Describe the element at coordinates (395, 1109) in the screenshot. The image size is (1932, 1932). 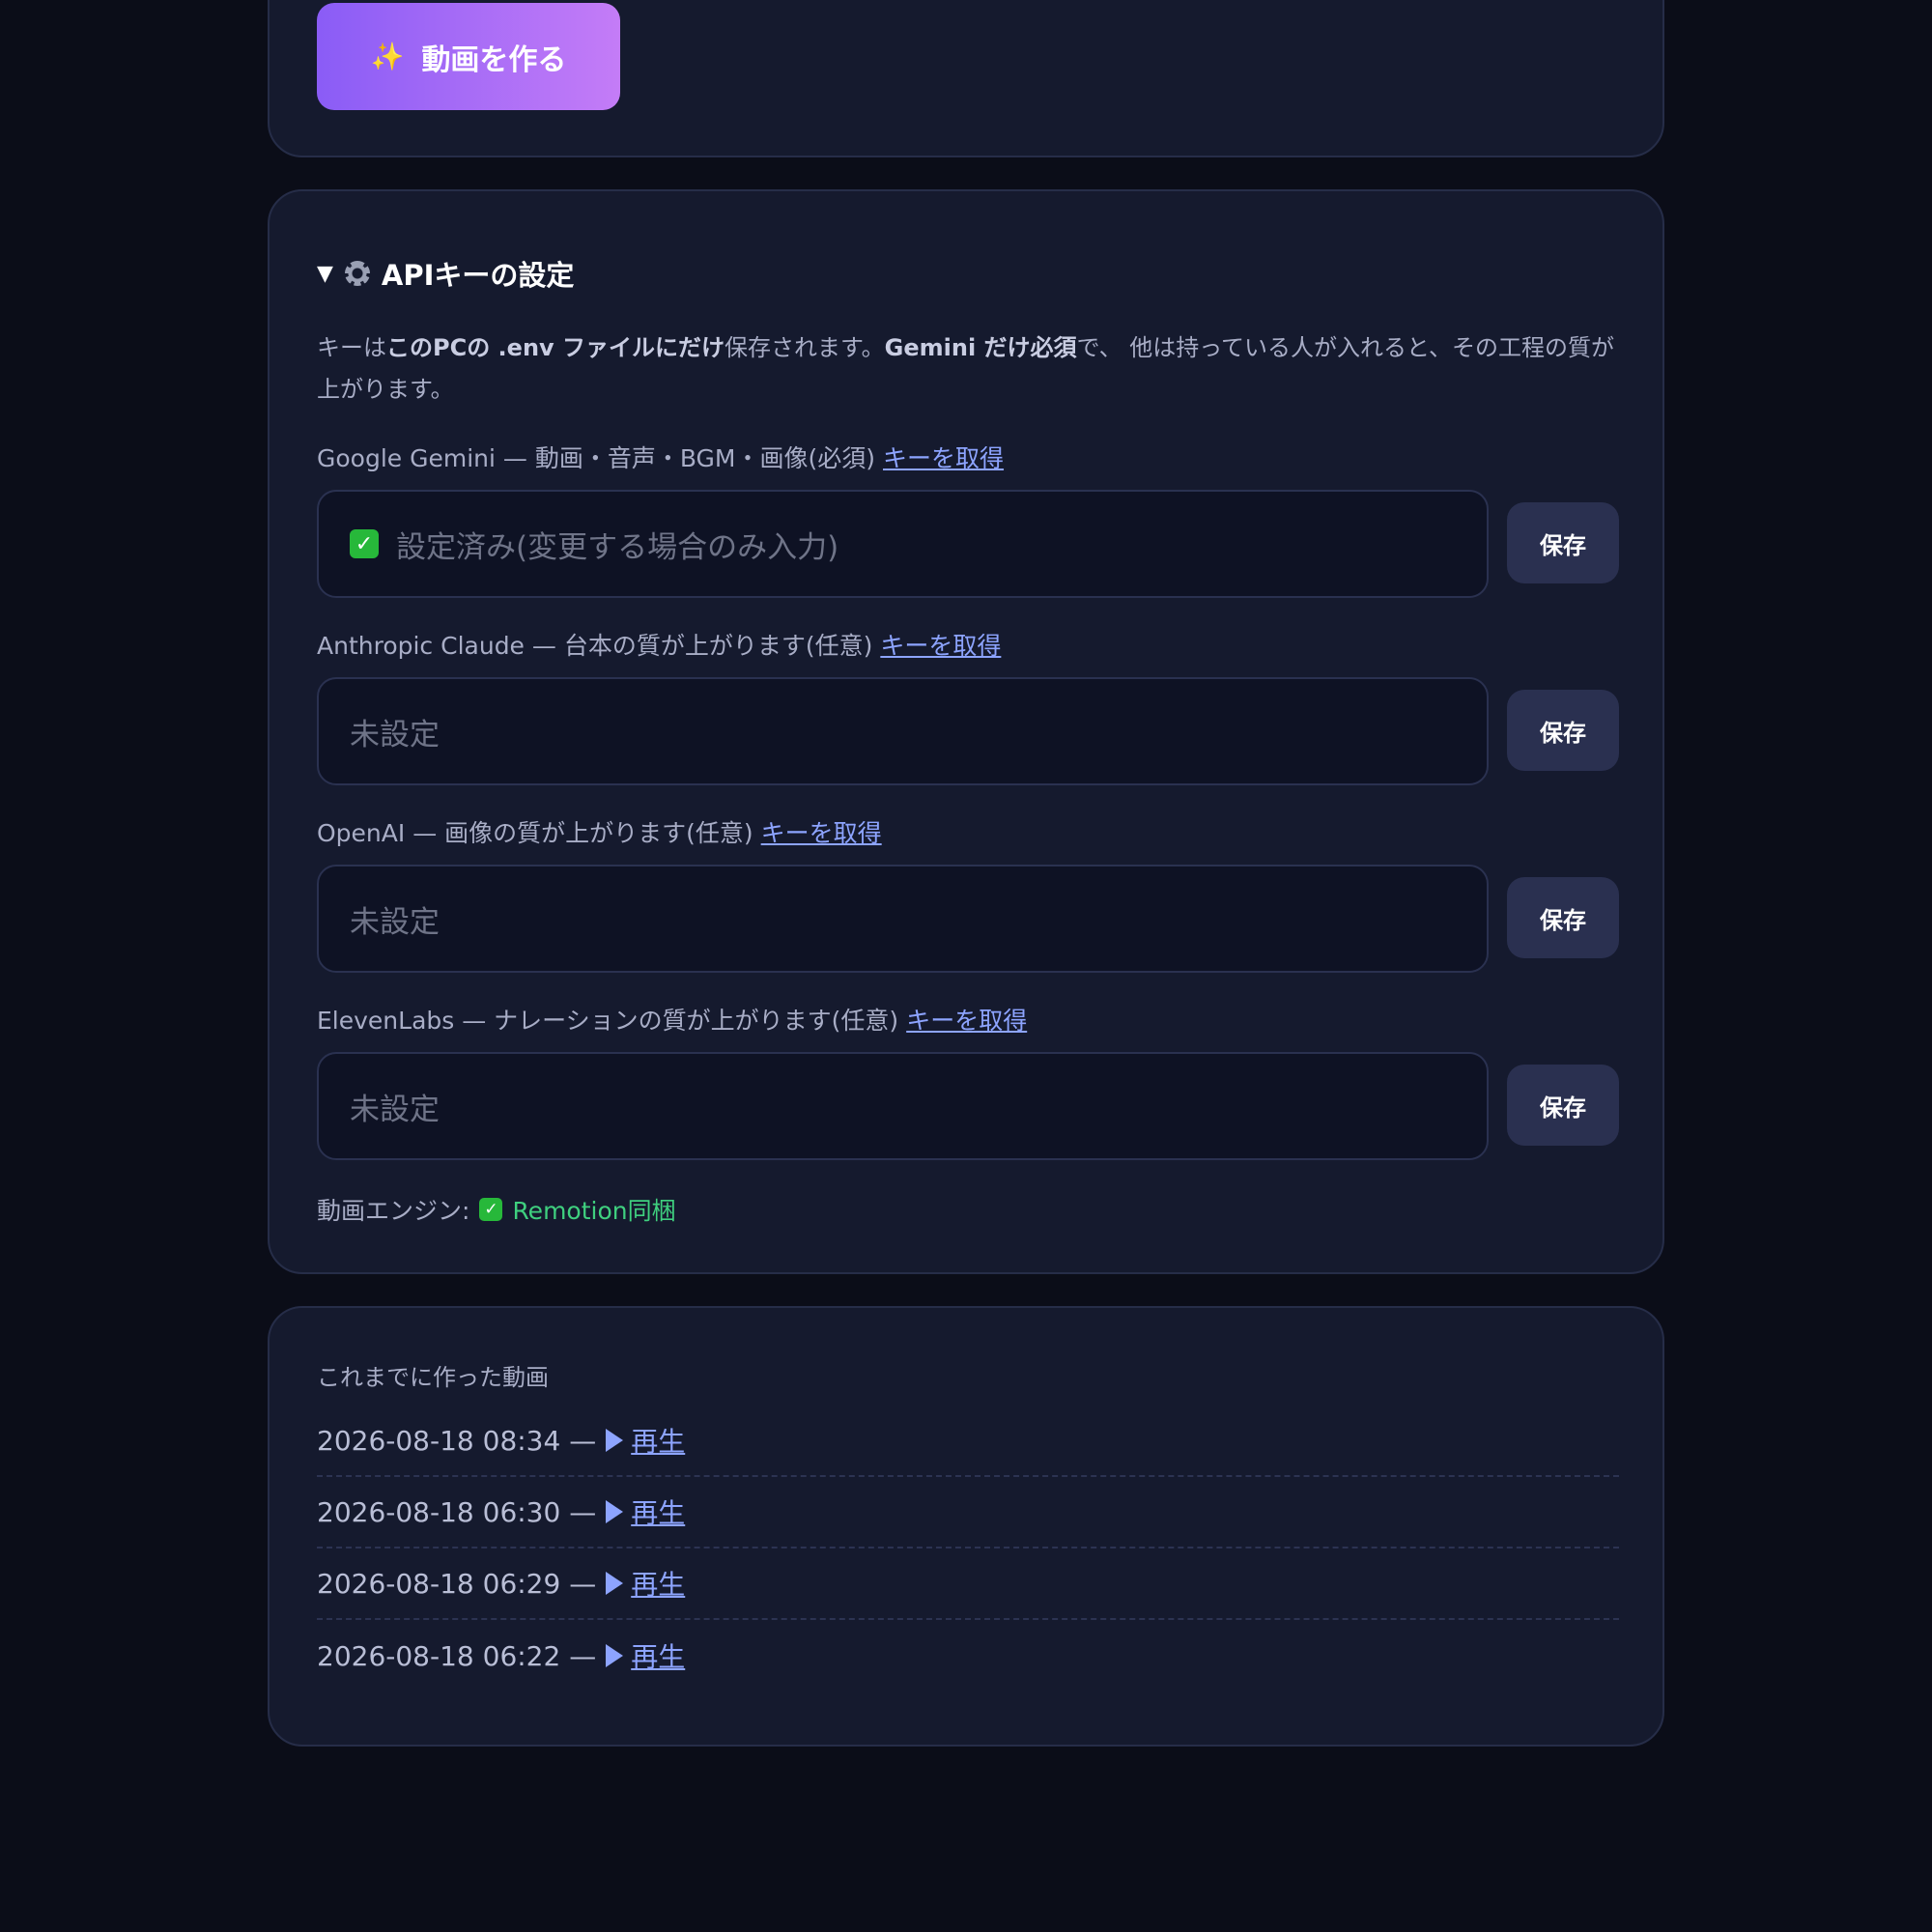
I see `elevenlabs-key-placeholder: 未設定` at that location.